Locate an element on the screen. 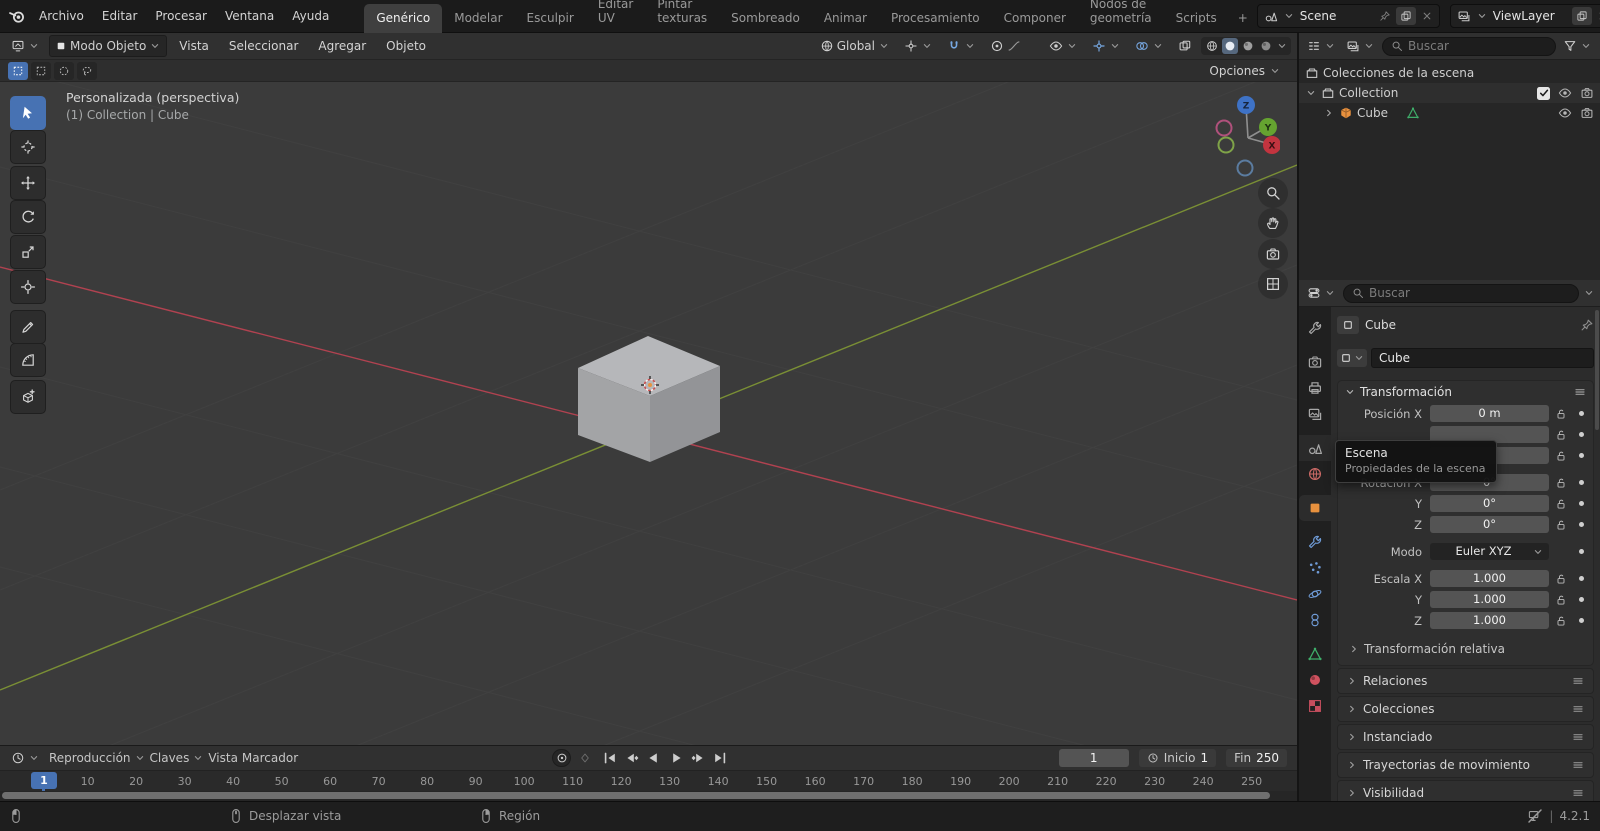  menu-ayuda: Ayuda is located at coordinates (310, 16).